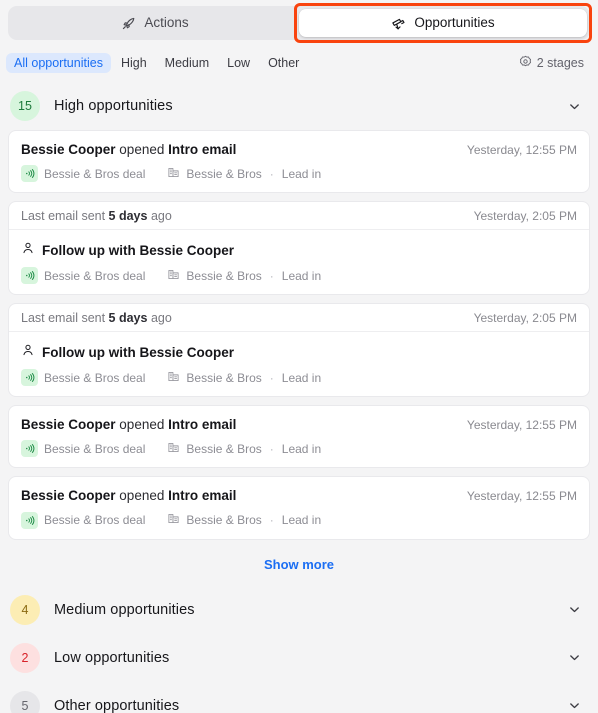  I want to click on tab-opportunities: Opportunities, so click(443, 23).